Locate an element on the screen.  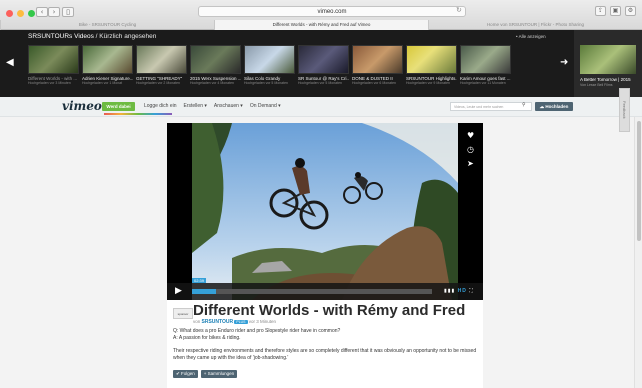
brand-stripe is located at coordinates (138, 114).